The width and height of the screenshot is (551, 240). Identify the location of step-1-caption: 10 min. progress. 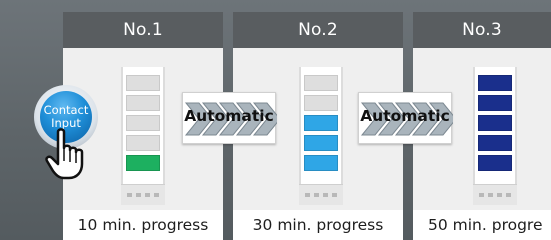
(143, 225).